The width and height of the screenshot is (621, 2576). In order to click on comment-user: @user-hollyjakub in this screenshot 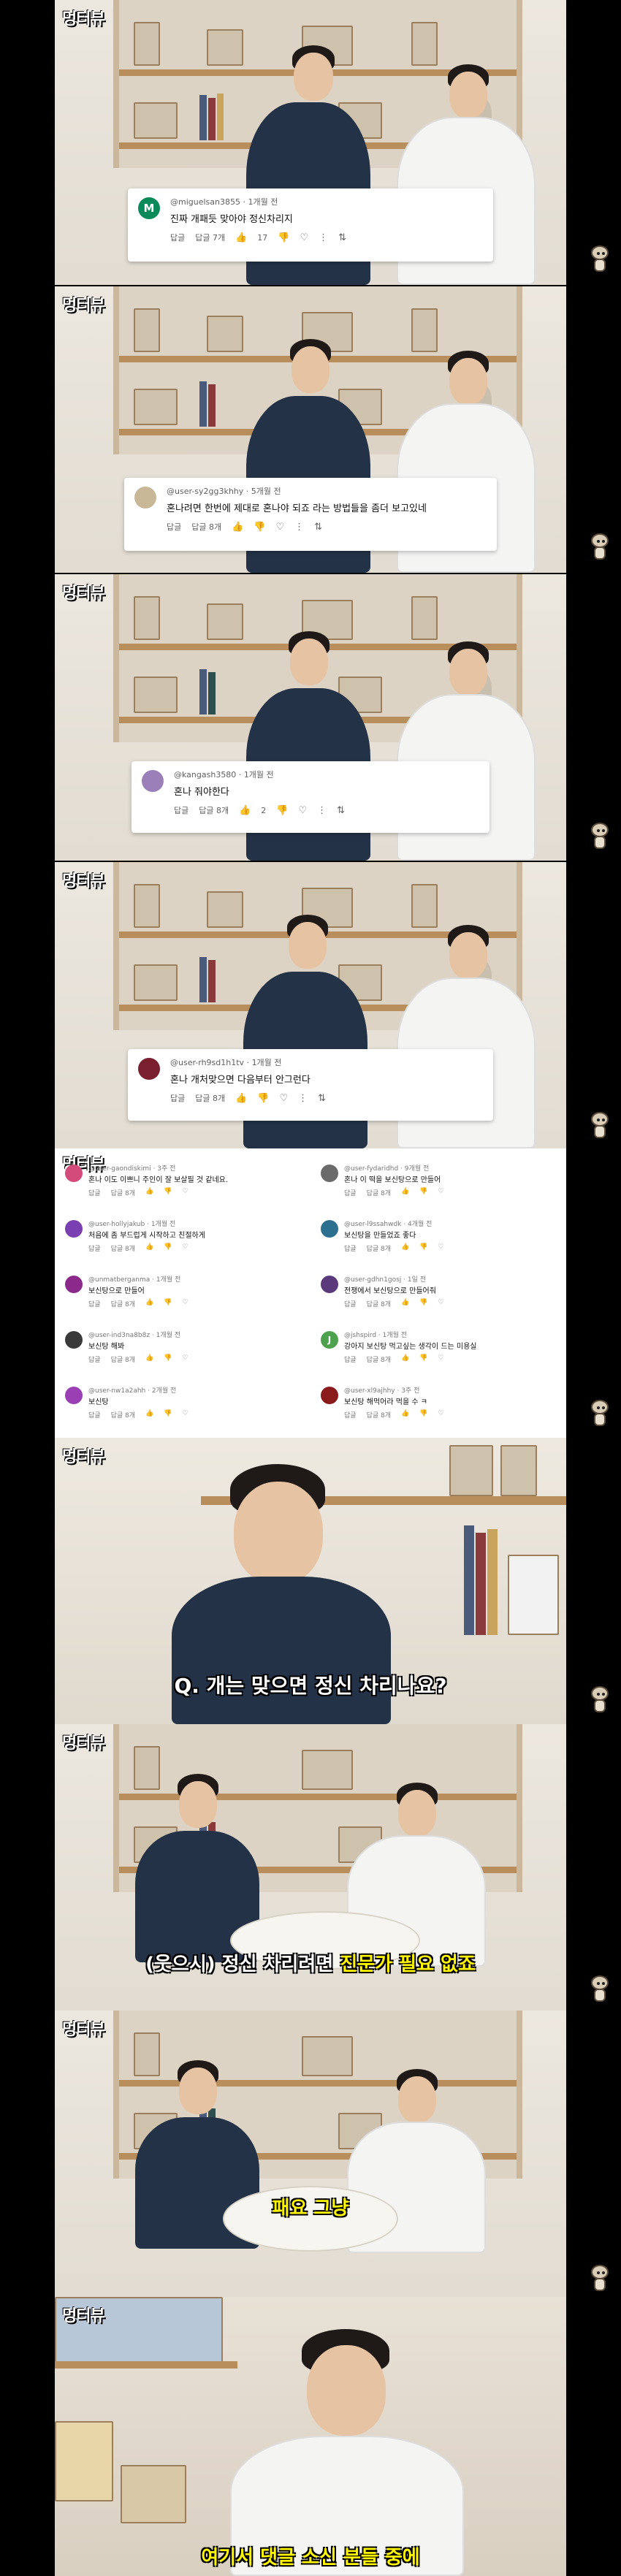, I will do `click(117, 1224)`.